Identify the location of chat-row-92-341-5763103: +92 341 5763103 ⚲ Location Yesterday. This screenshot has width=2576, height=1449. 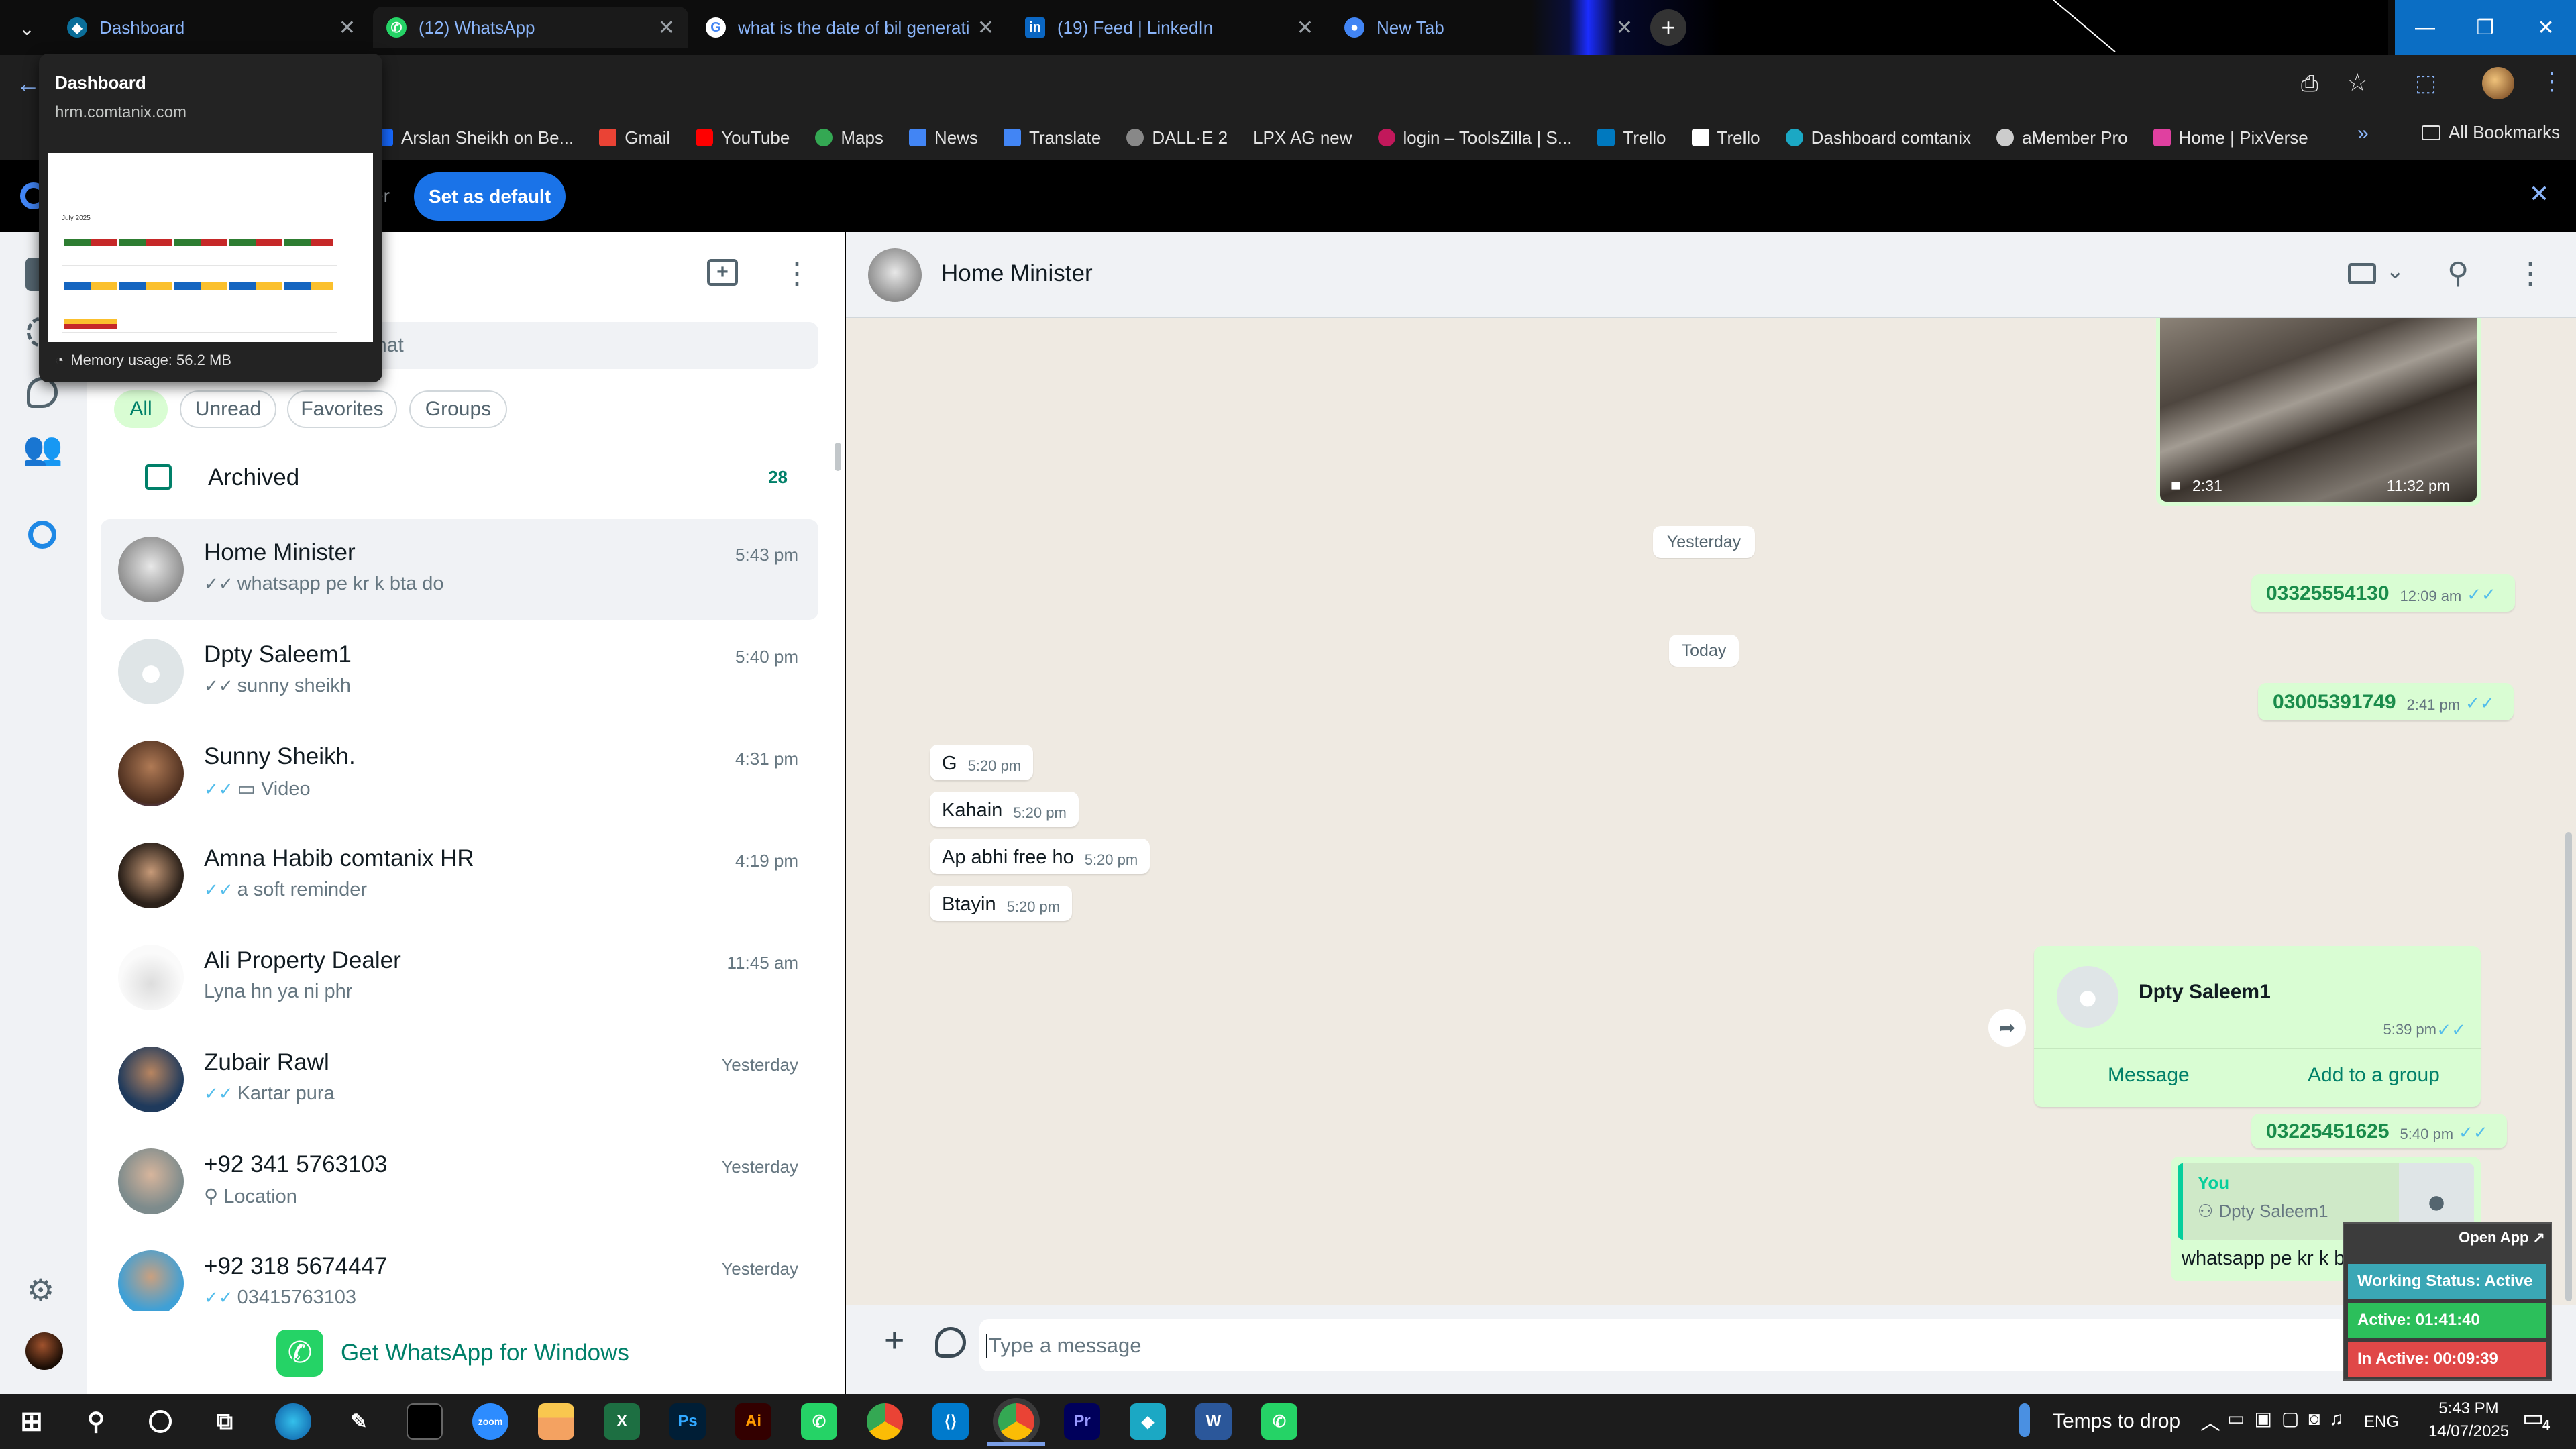
(459, 1181).